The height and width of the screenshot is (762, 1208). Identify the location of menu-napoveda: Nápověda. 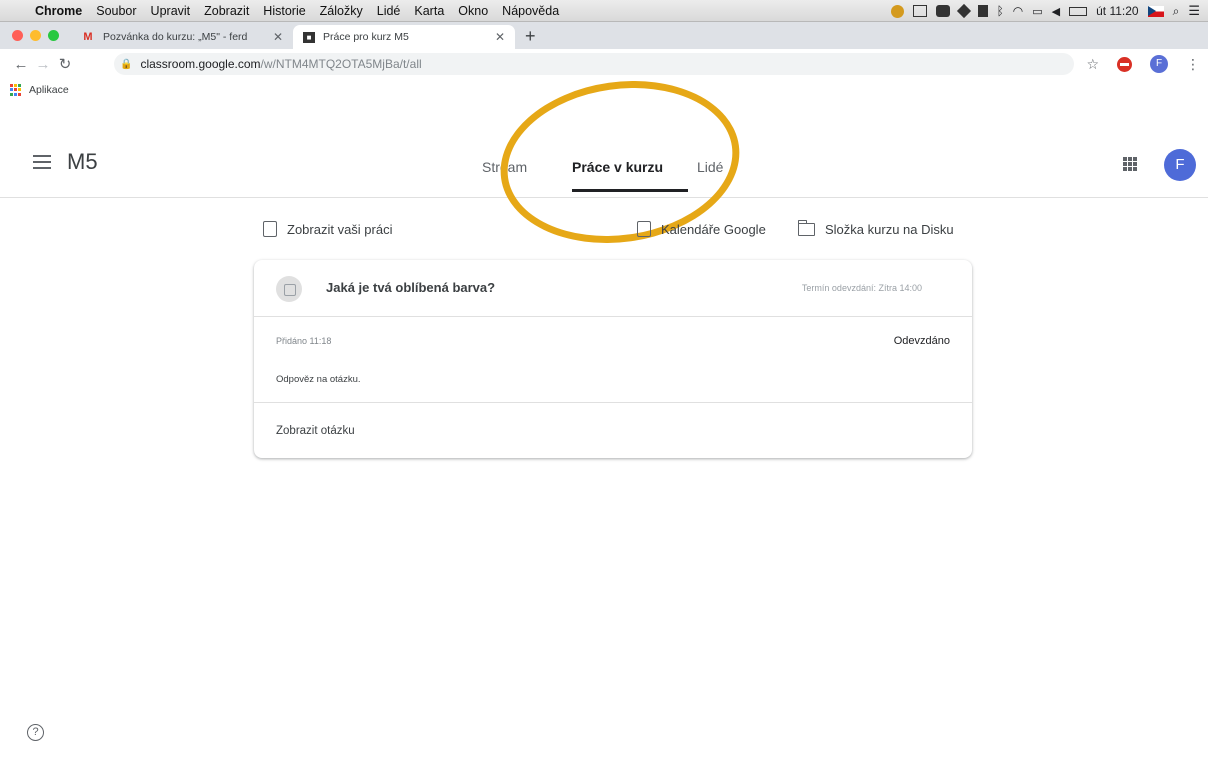
(530, 11).